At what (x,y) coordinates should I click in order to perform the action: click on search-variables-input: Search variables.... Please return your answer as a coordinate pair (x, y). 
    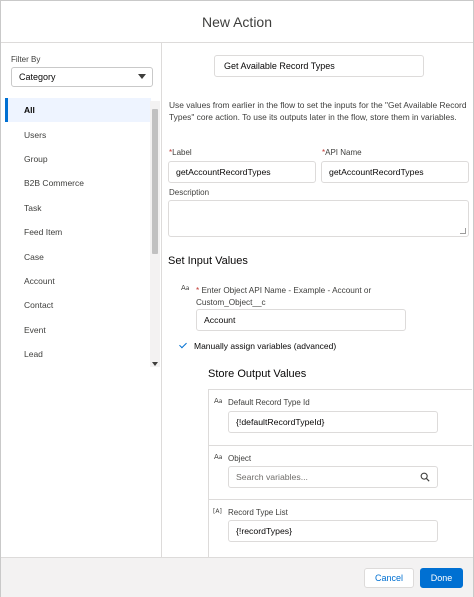
    Looking at the image, I should click on (333, 477).